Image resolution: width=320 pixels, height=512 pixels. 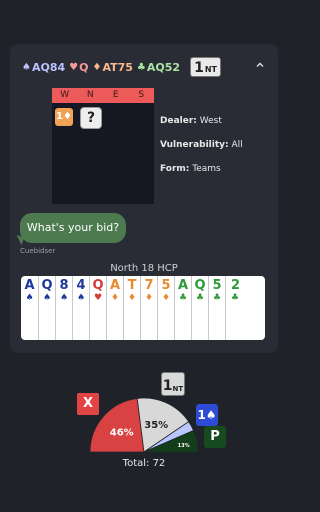 What do you see at coordinates (237, 145) in the screenshot?
I see `vulnerability-value: All` at bounding box center [237, 145].